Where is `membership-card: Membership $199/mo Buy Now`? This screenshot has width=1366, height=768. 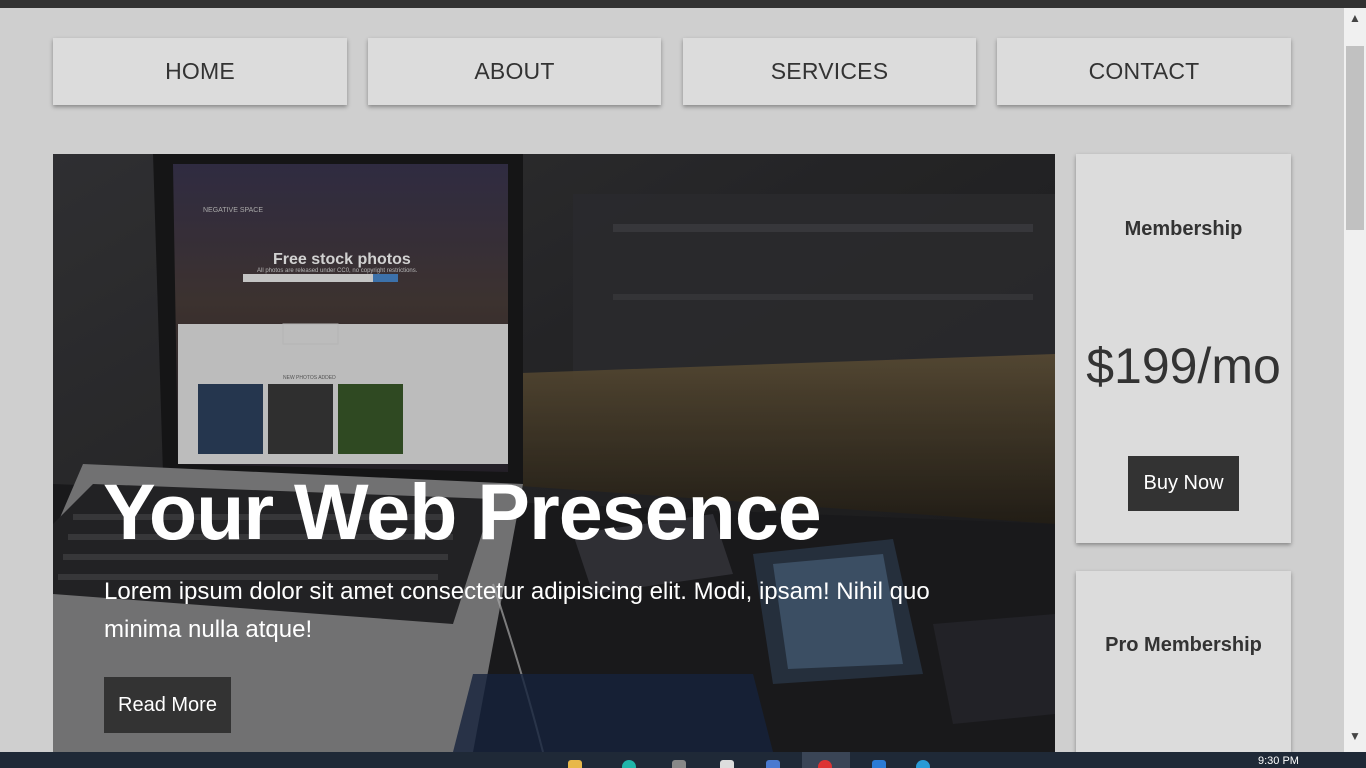 membership-card: Membership $199/mo Buy Now is located at coordinates (1183, 348).